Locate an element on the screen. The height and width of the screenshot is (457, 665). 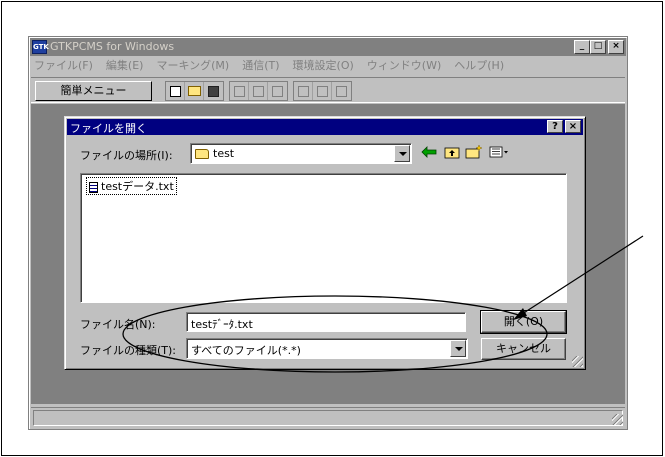
edit-tool-group is located at coordinates (258, 91).